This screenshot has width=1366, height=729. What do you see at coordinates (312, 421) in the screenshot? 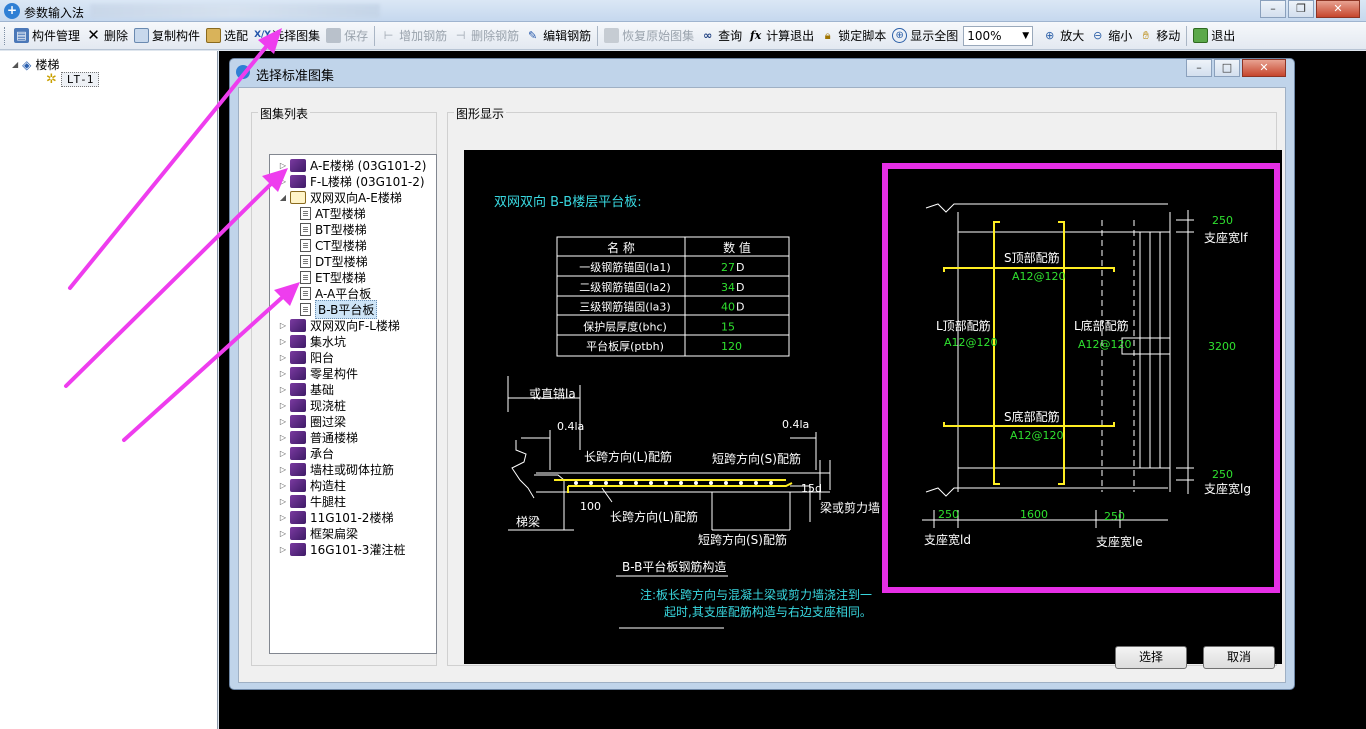
I see `atlas-item: ▷ 圈过梁` at bounding box center [312, 421].